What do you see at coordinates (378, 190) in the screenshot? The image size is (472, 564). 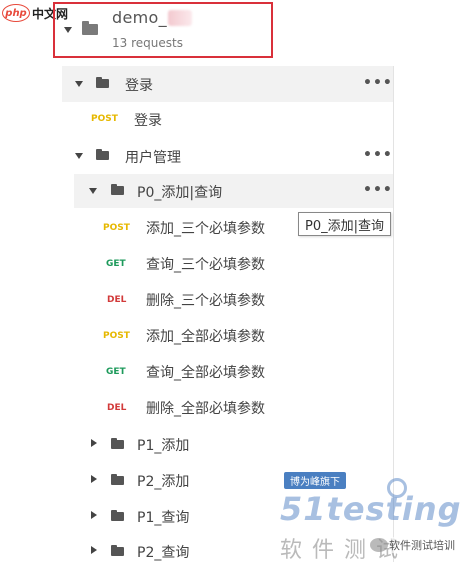 I see `folder-p0-more-button: •••` at bounding box center [378, 190].